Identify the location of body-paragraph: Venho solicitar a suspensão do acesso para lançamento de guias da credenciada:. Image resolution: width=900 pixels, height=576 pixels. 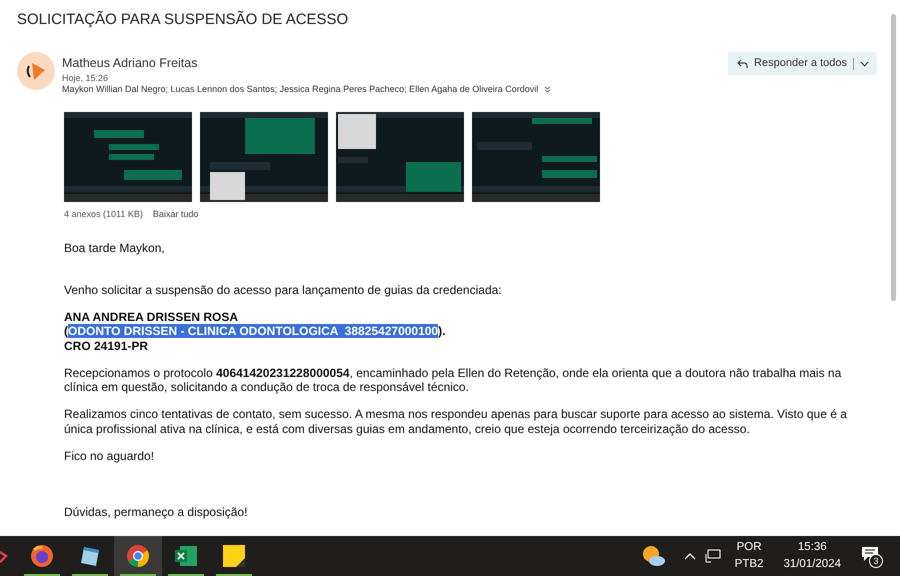
(283, 289).